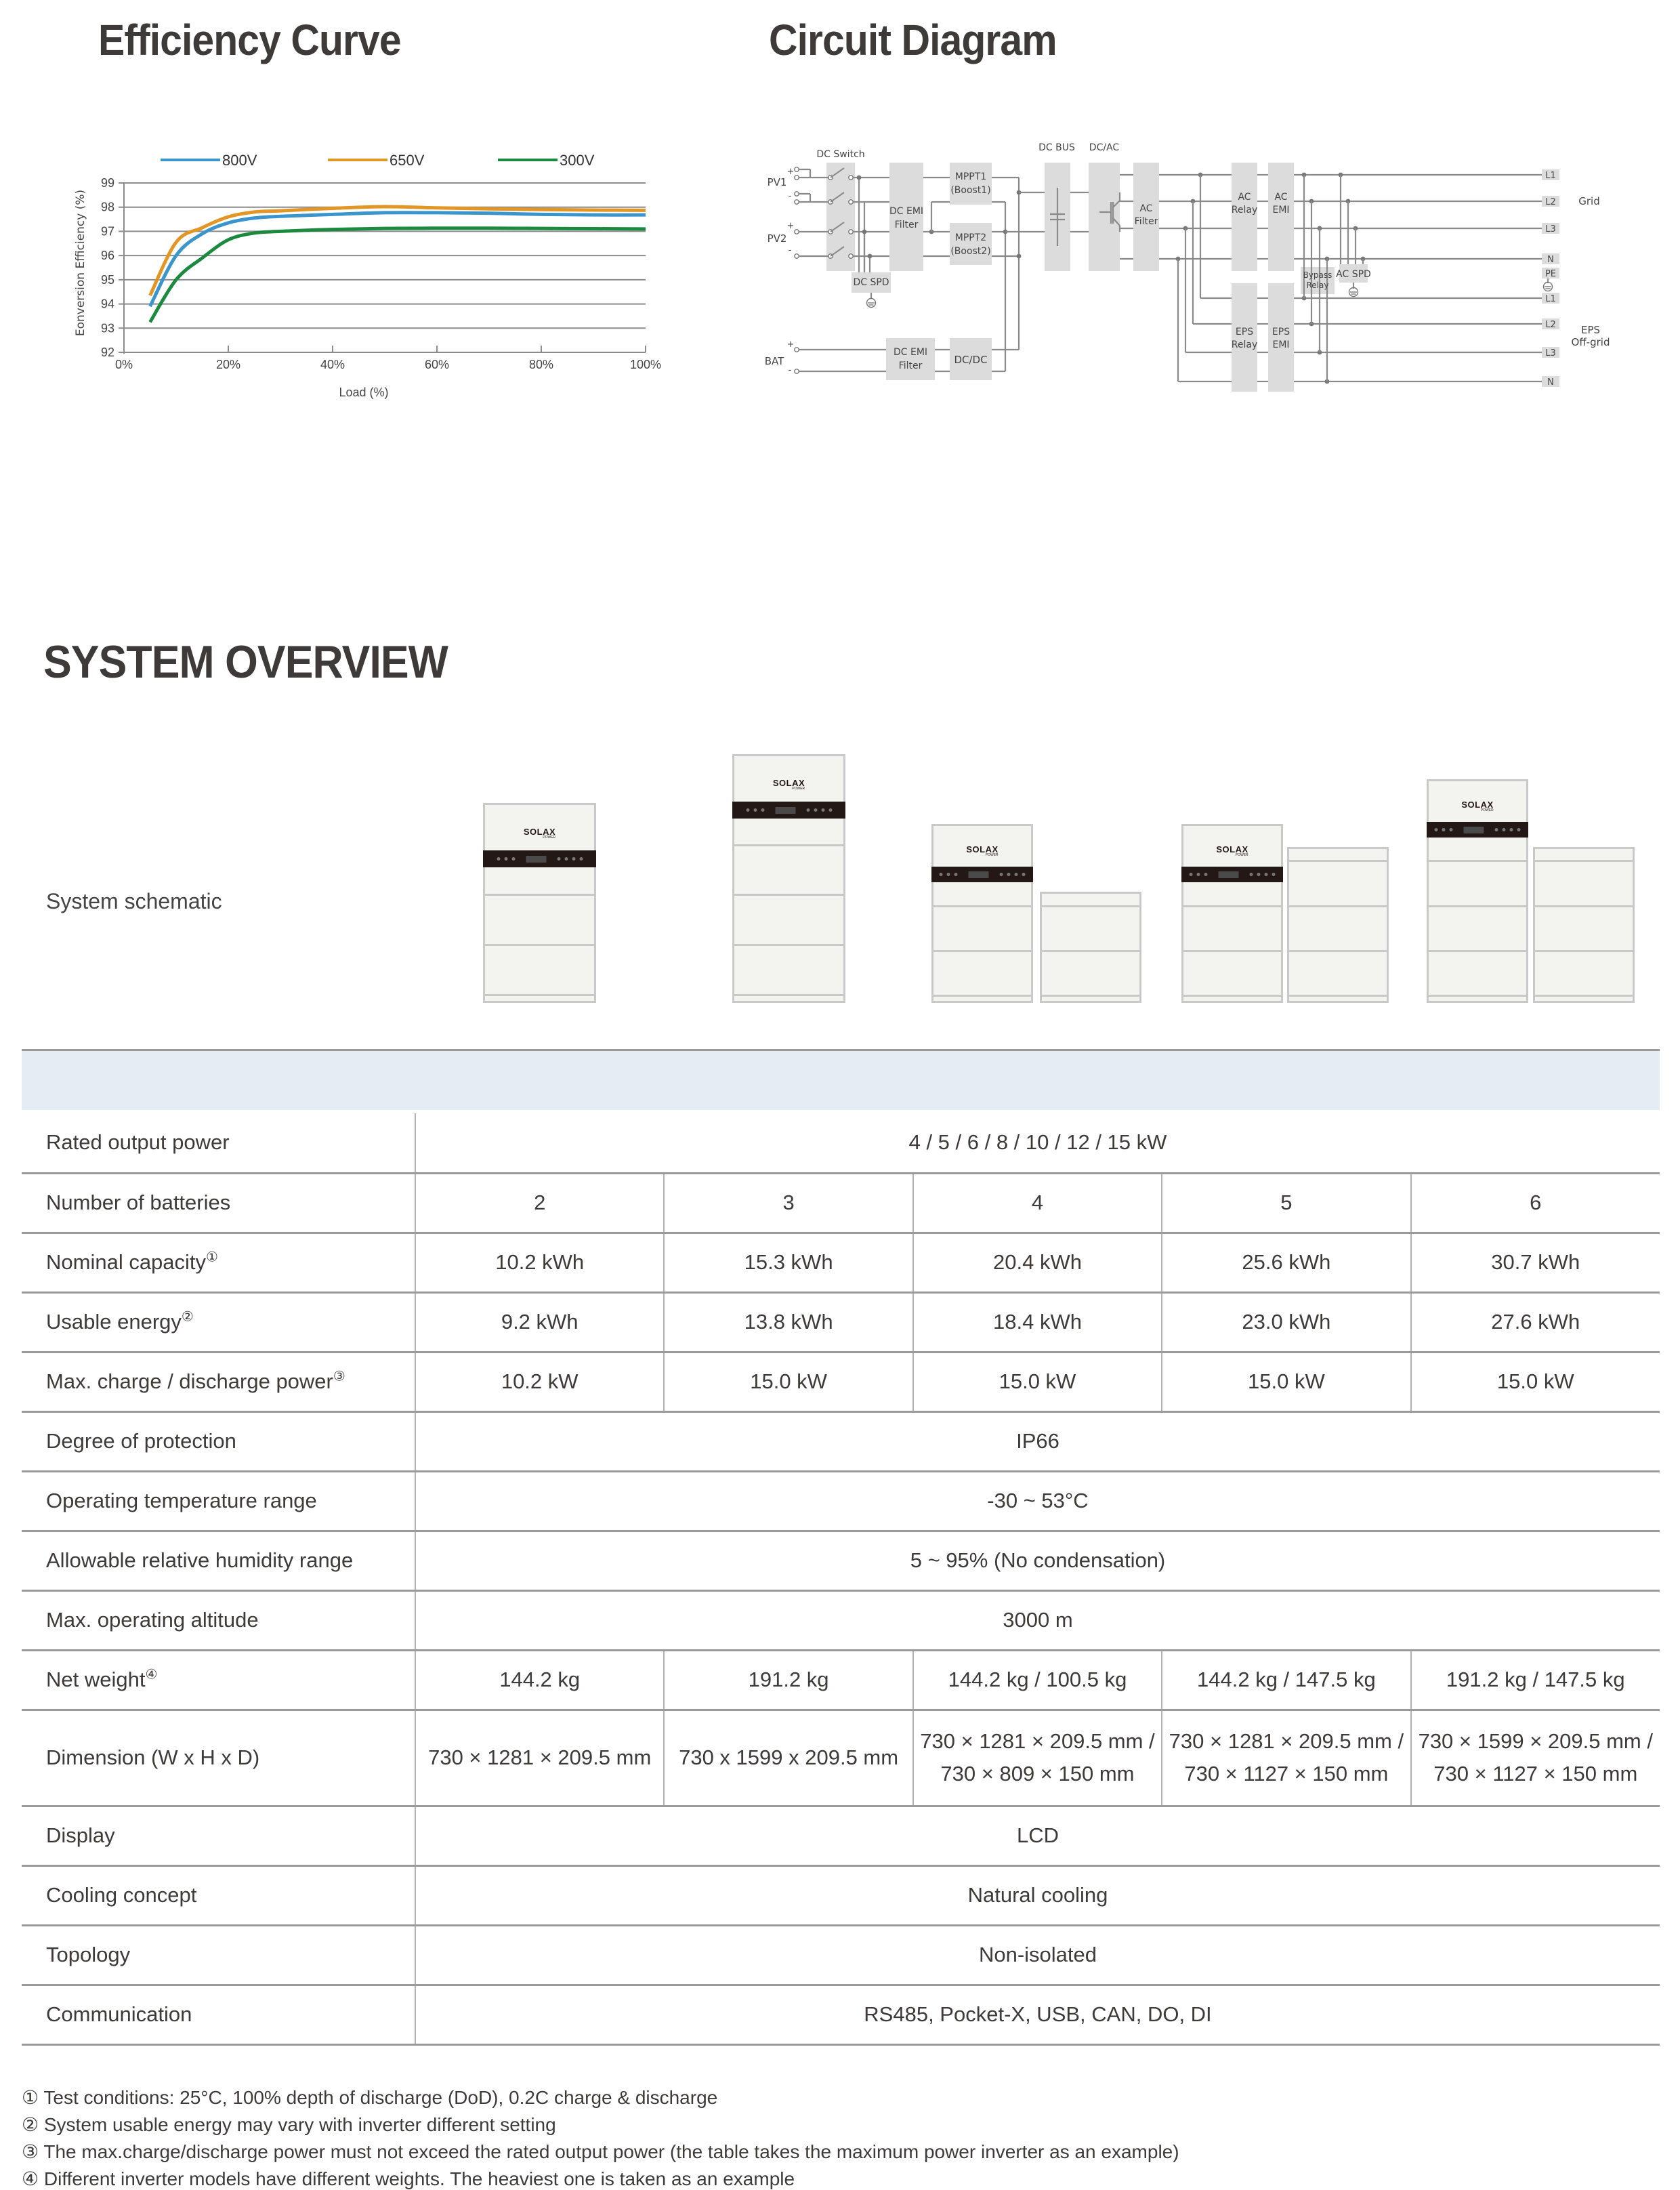  I want to click on row-label: Max. operating altitude, so click(219, 1620).